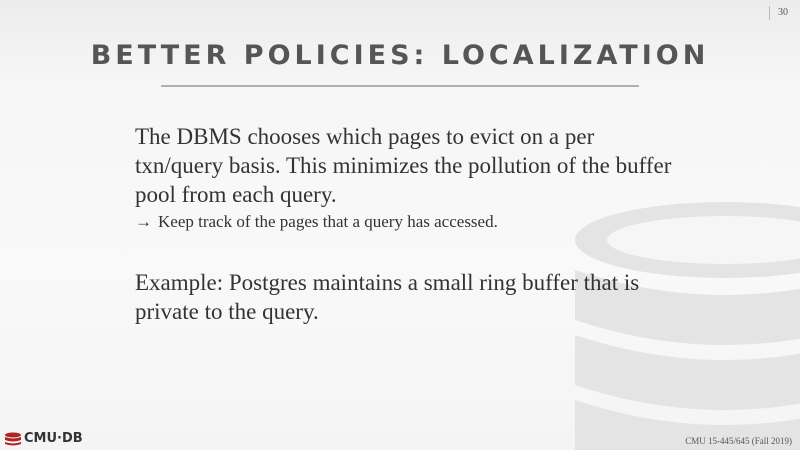 Image resolution: width=800 pixels, height=450 pixels. I want to click on database-logo-icon, so click(13, 438).